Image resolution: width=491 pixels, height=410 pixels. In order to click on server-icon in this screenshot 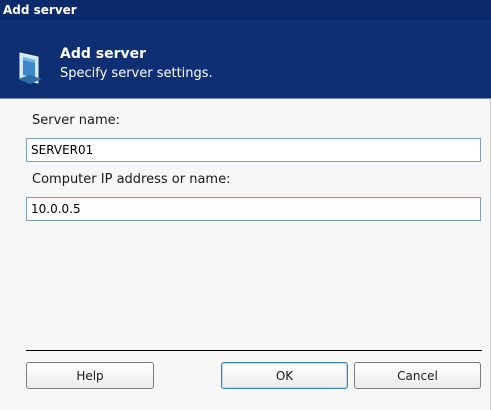, I will do `click(30, 68)`.